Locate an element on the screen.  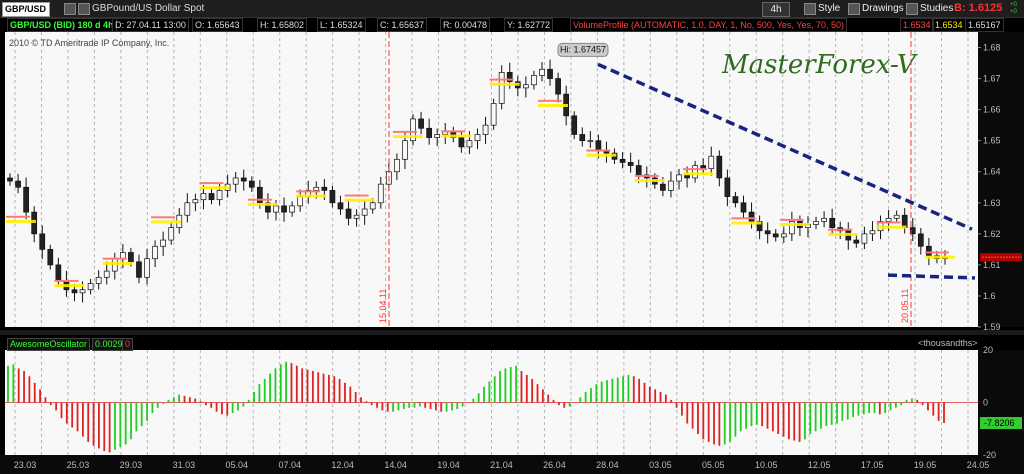
price-tick-label: 1.6 is located at coordinates (989, 296).